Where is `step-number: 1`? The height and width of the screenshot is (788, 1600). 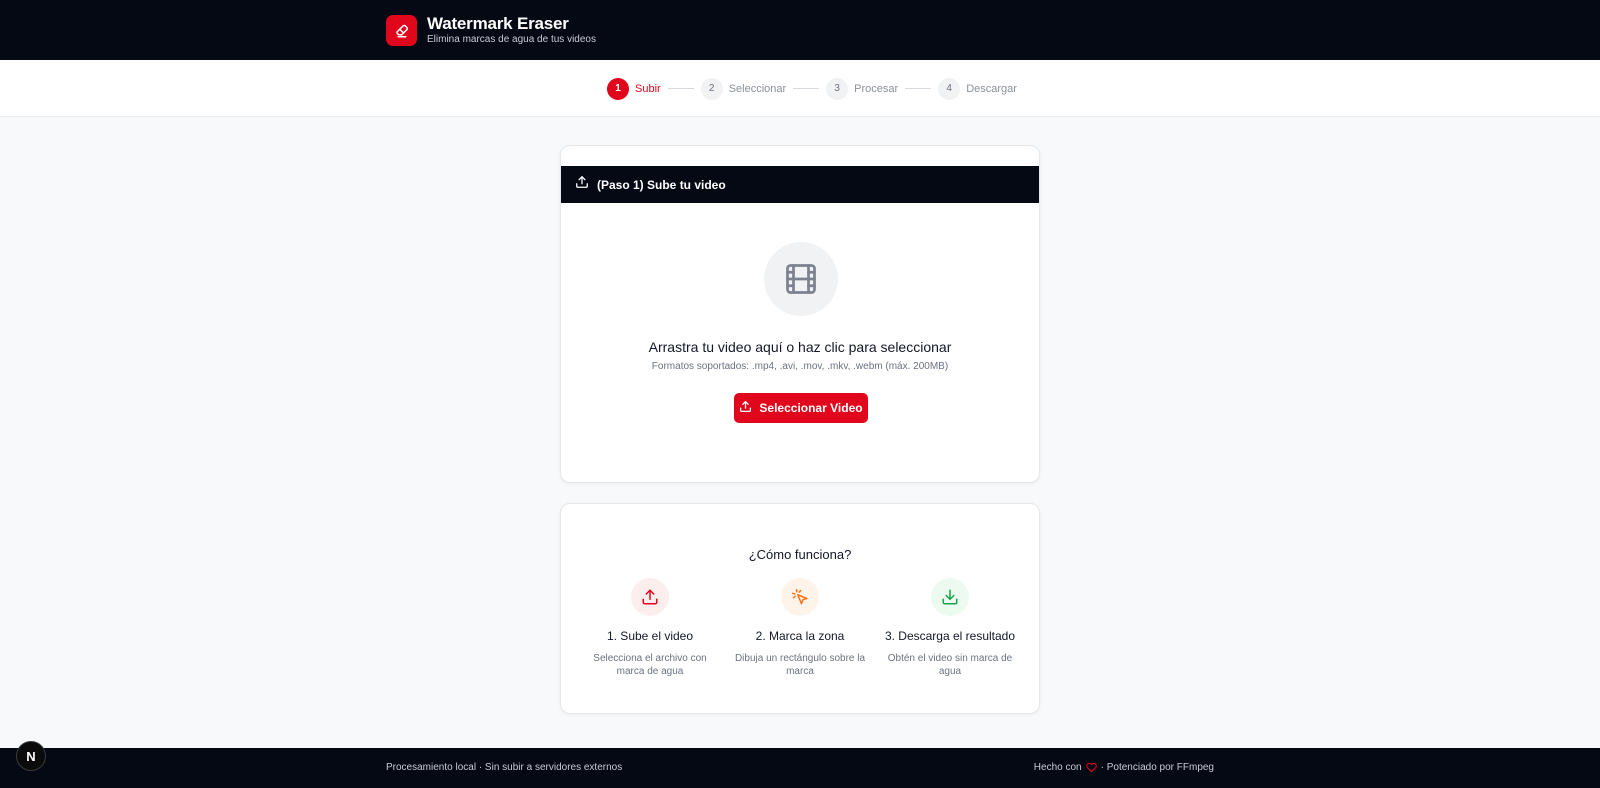 step-number: 1 is located at coordinates (618, 88).